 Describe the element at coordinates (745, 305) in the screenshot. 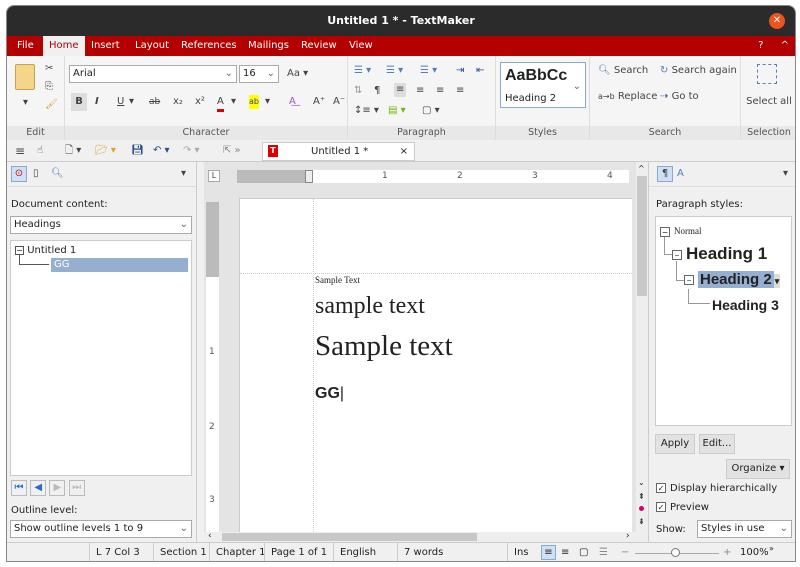

I see `style-heading-3: Heading 3` at that location.